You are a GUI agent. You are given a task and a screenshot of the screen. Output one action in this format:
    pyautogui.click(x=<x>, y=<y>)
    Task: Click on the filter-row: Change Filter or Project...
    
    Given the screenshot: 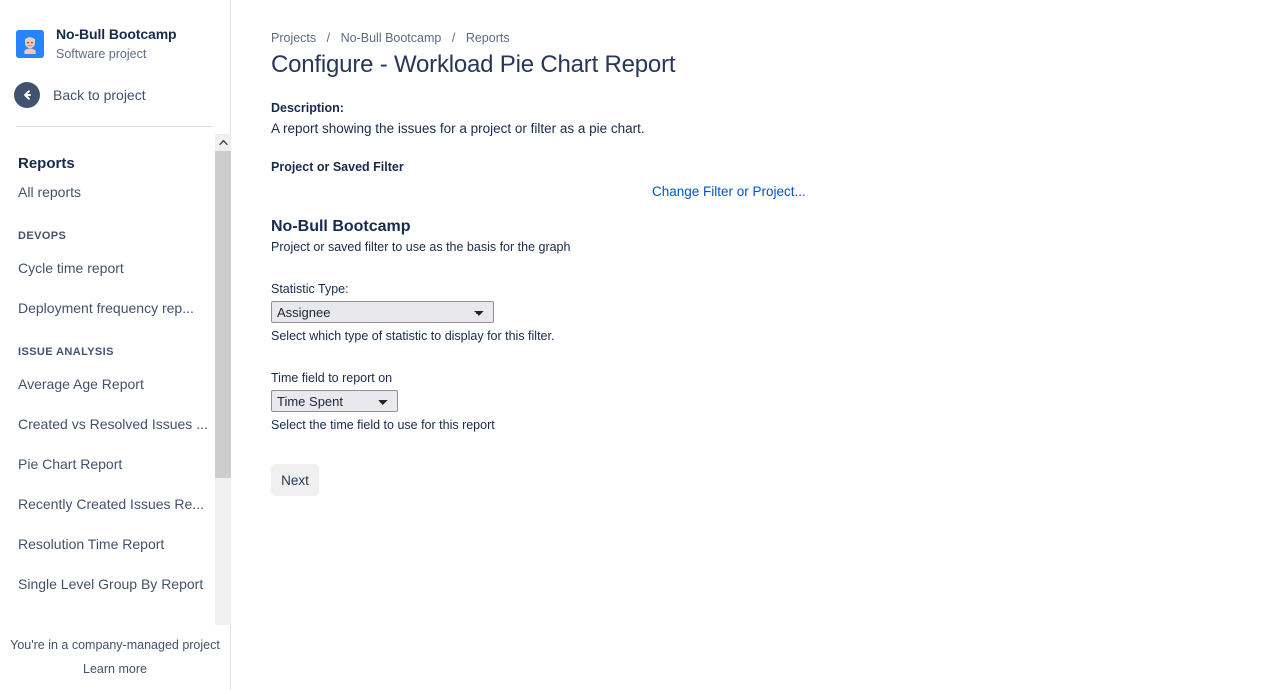 What is the action you would take?
    pyautogui.click(x=770, y=191)
    